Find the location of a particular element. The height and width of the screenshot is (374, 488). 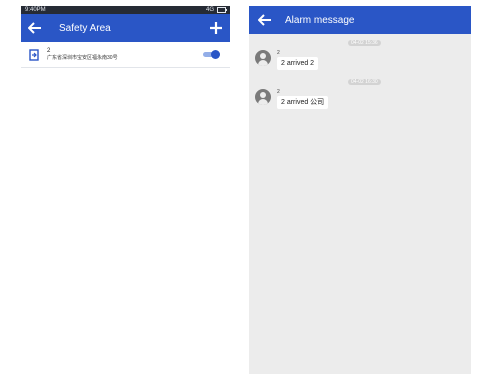

message-timestamp: 04-02 15:36 is located at coordinates (364, 43).